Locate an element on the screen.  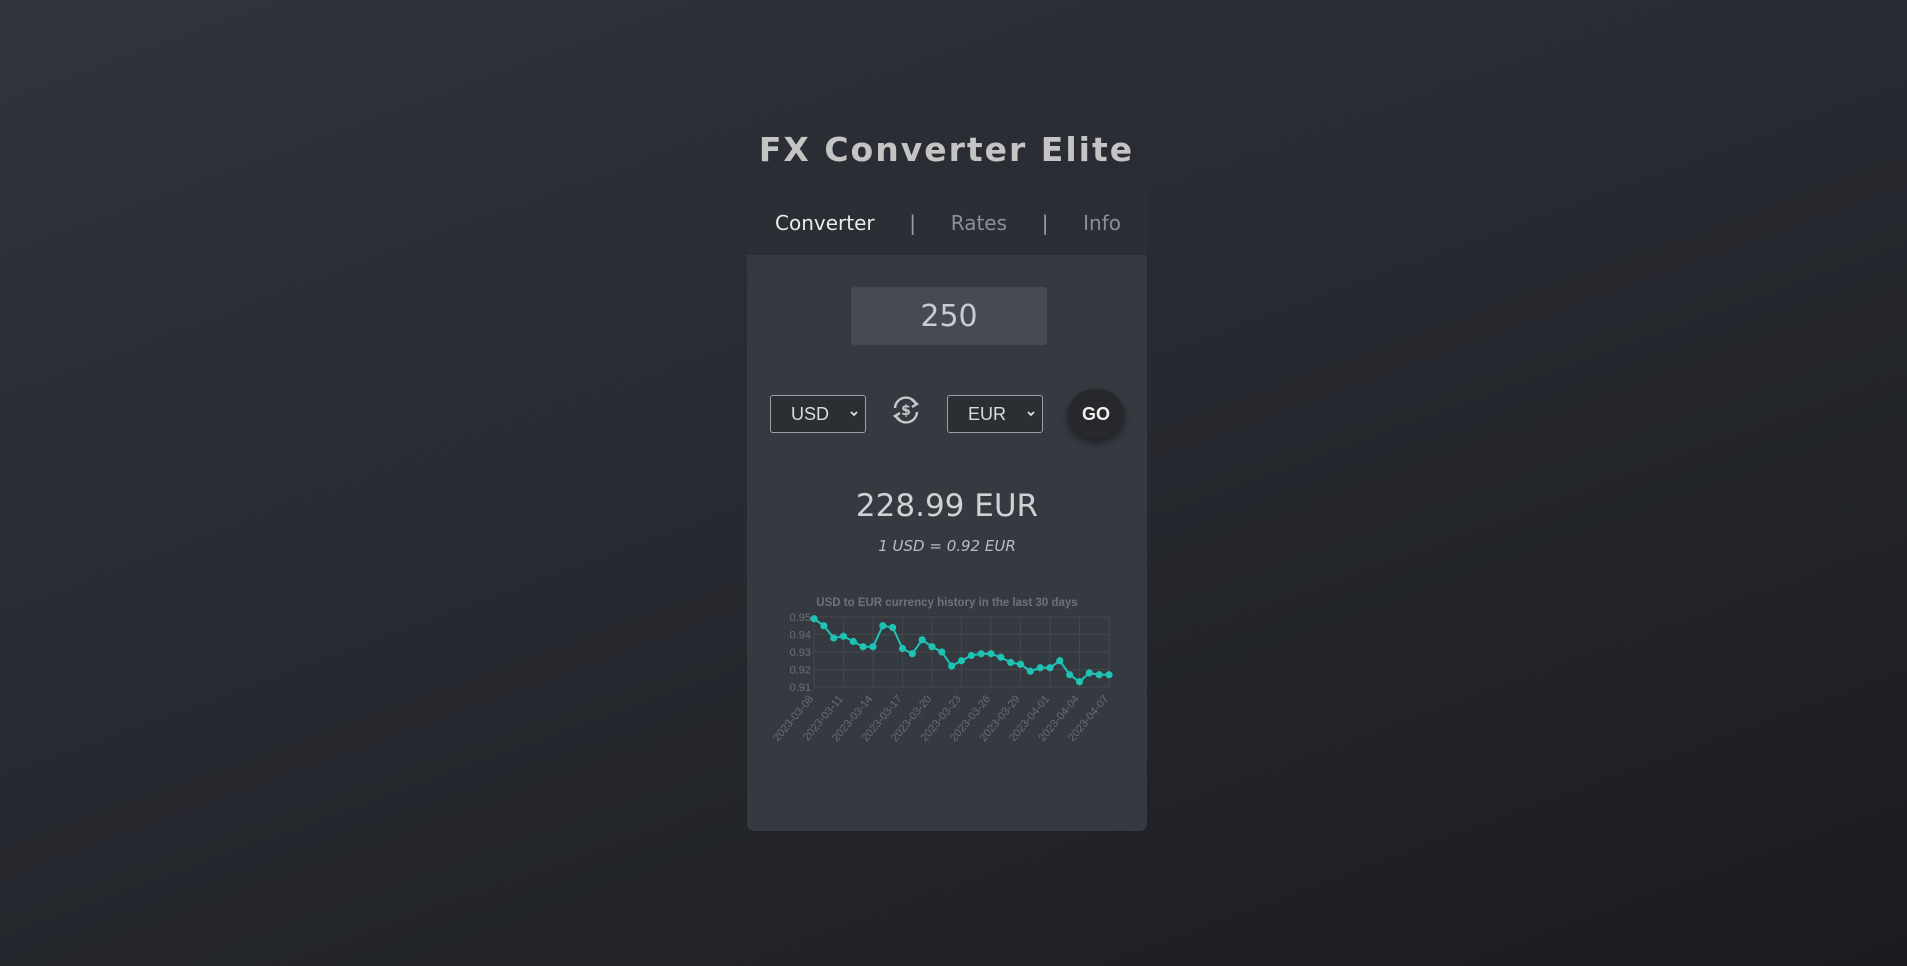
from-currency-select: USD is located at coordinates (818, 414).